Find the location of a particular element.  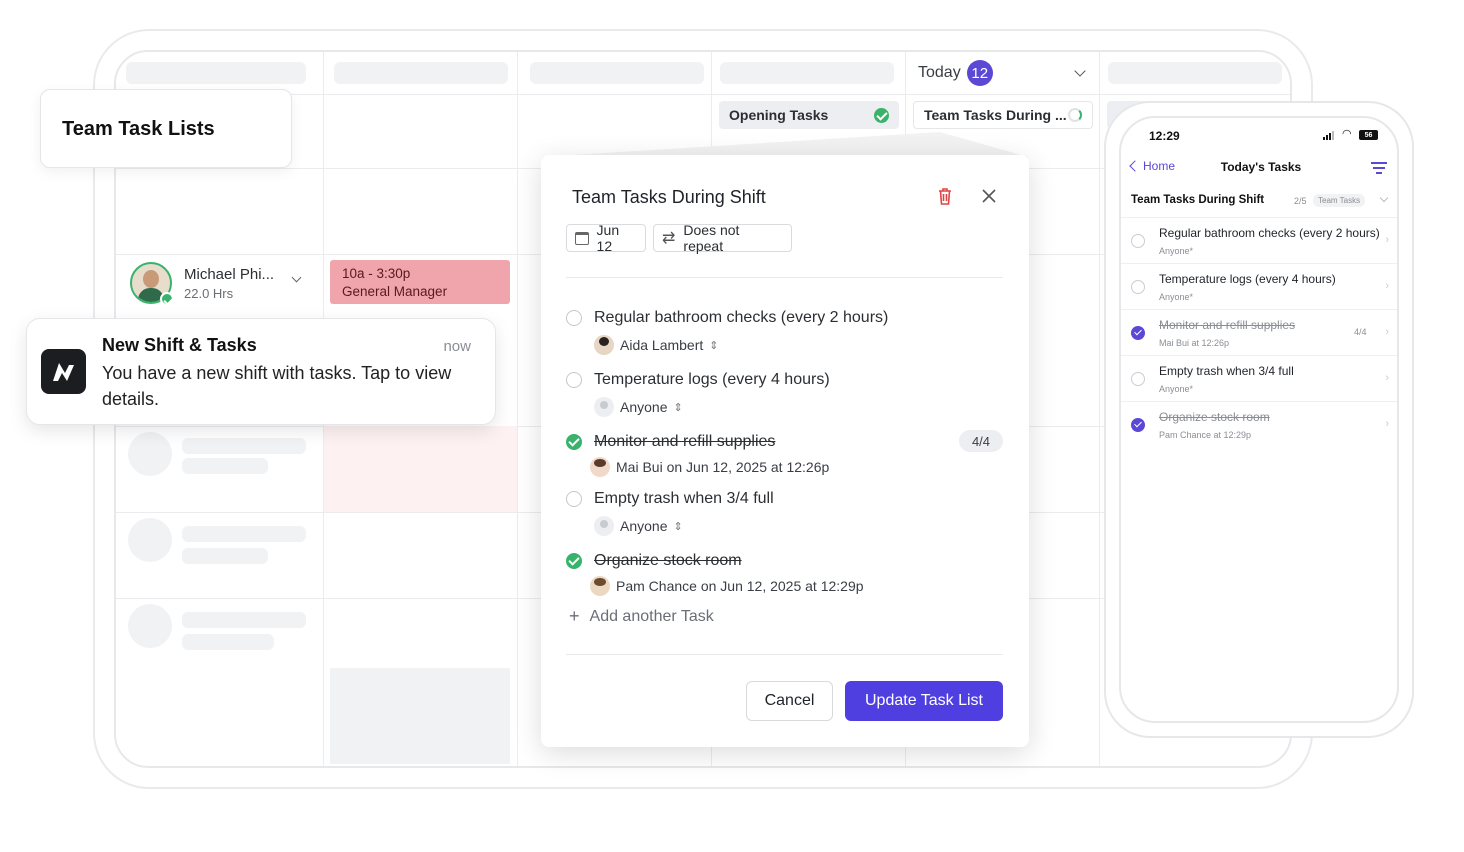

today-header: Today 12 is located at coordinates (1004, 73).